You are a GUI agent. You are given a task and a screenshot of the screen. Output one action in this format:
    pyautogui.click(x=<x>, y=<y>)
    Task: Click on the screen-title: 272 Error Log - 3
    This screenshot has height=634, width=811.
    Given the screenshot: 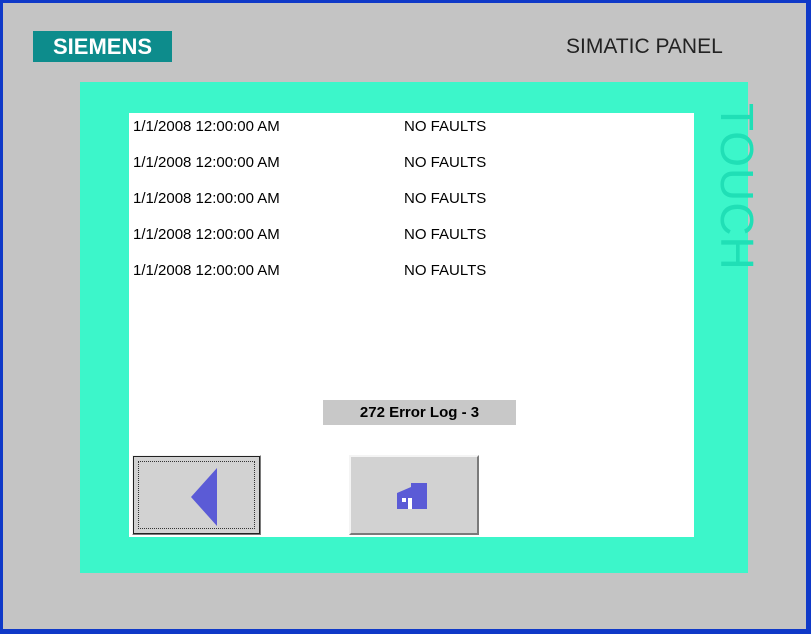 What is the action you would take?
    pyautogui.click(x=419, y=412)
    